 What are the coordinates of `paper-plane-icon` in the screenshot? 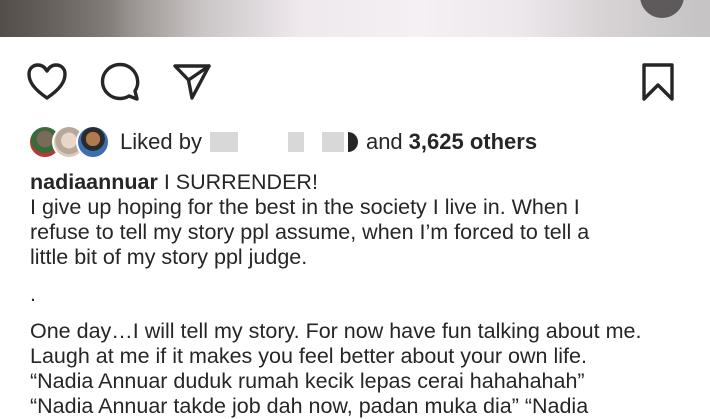 It's located at (192, 82).